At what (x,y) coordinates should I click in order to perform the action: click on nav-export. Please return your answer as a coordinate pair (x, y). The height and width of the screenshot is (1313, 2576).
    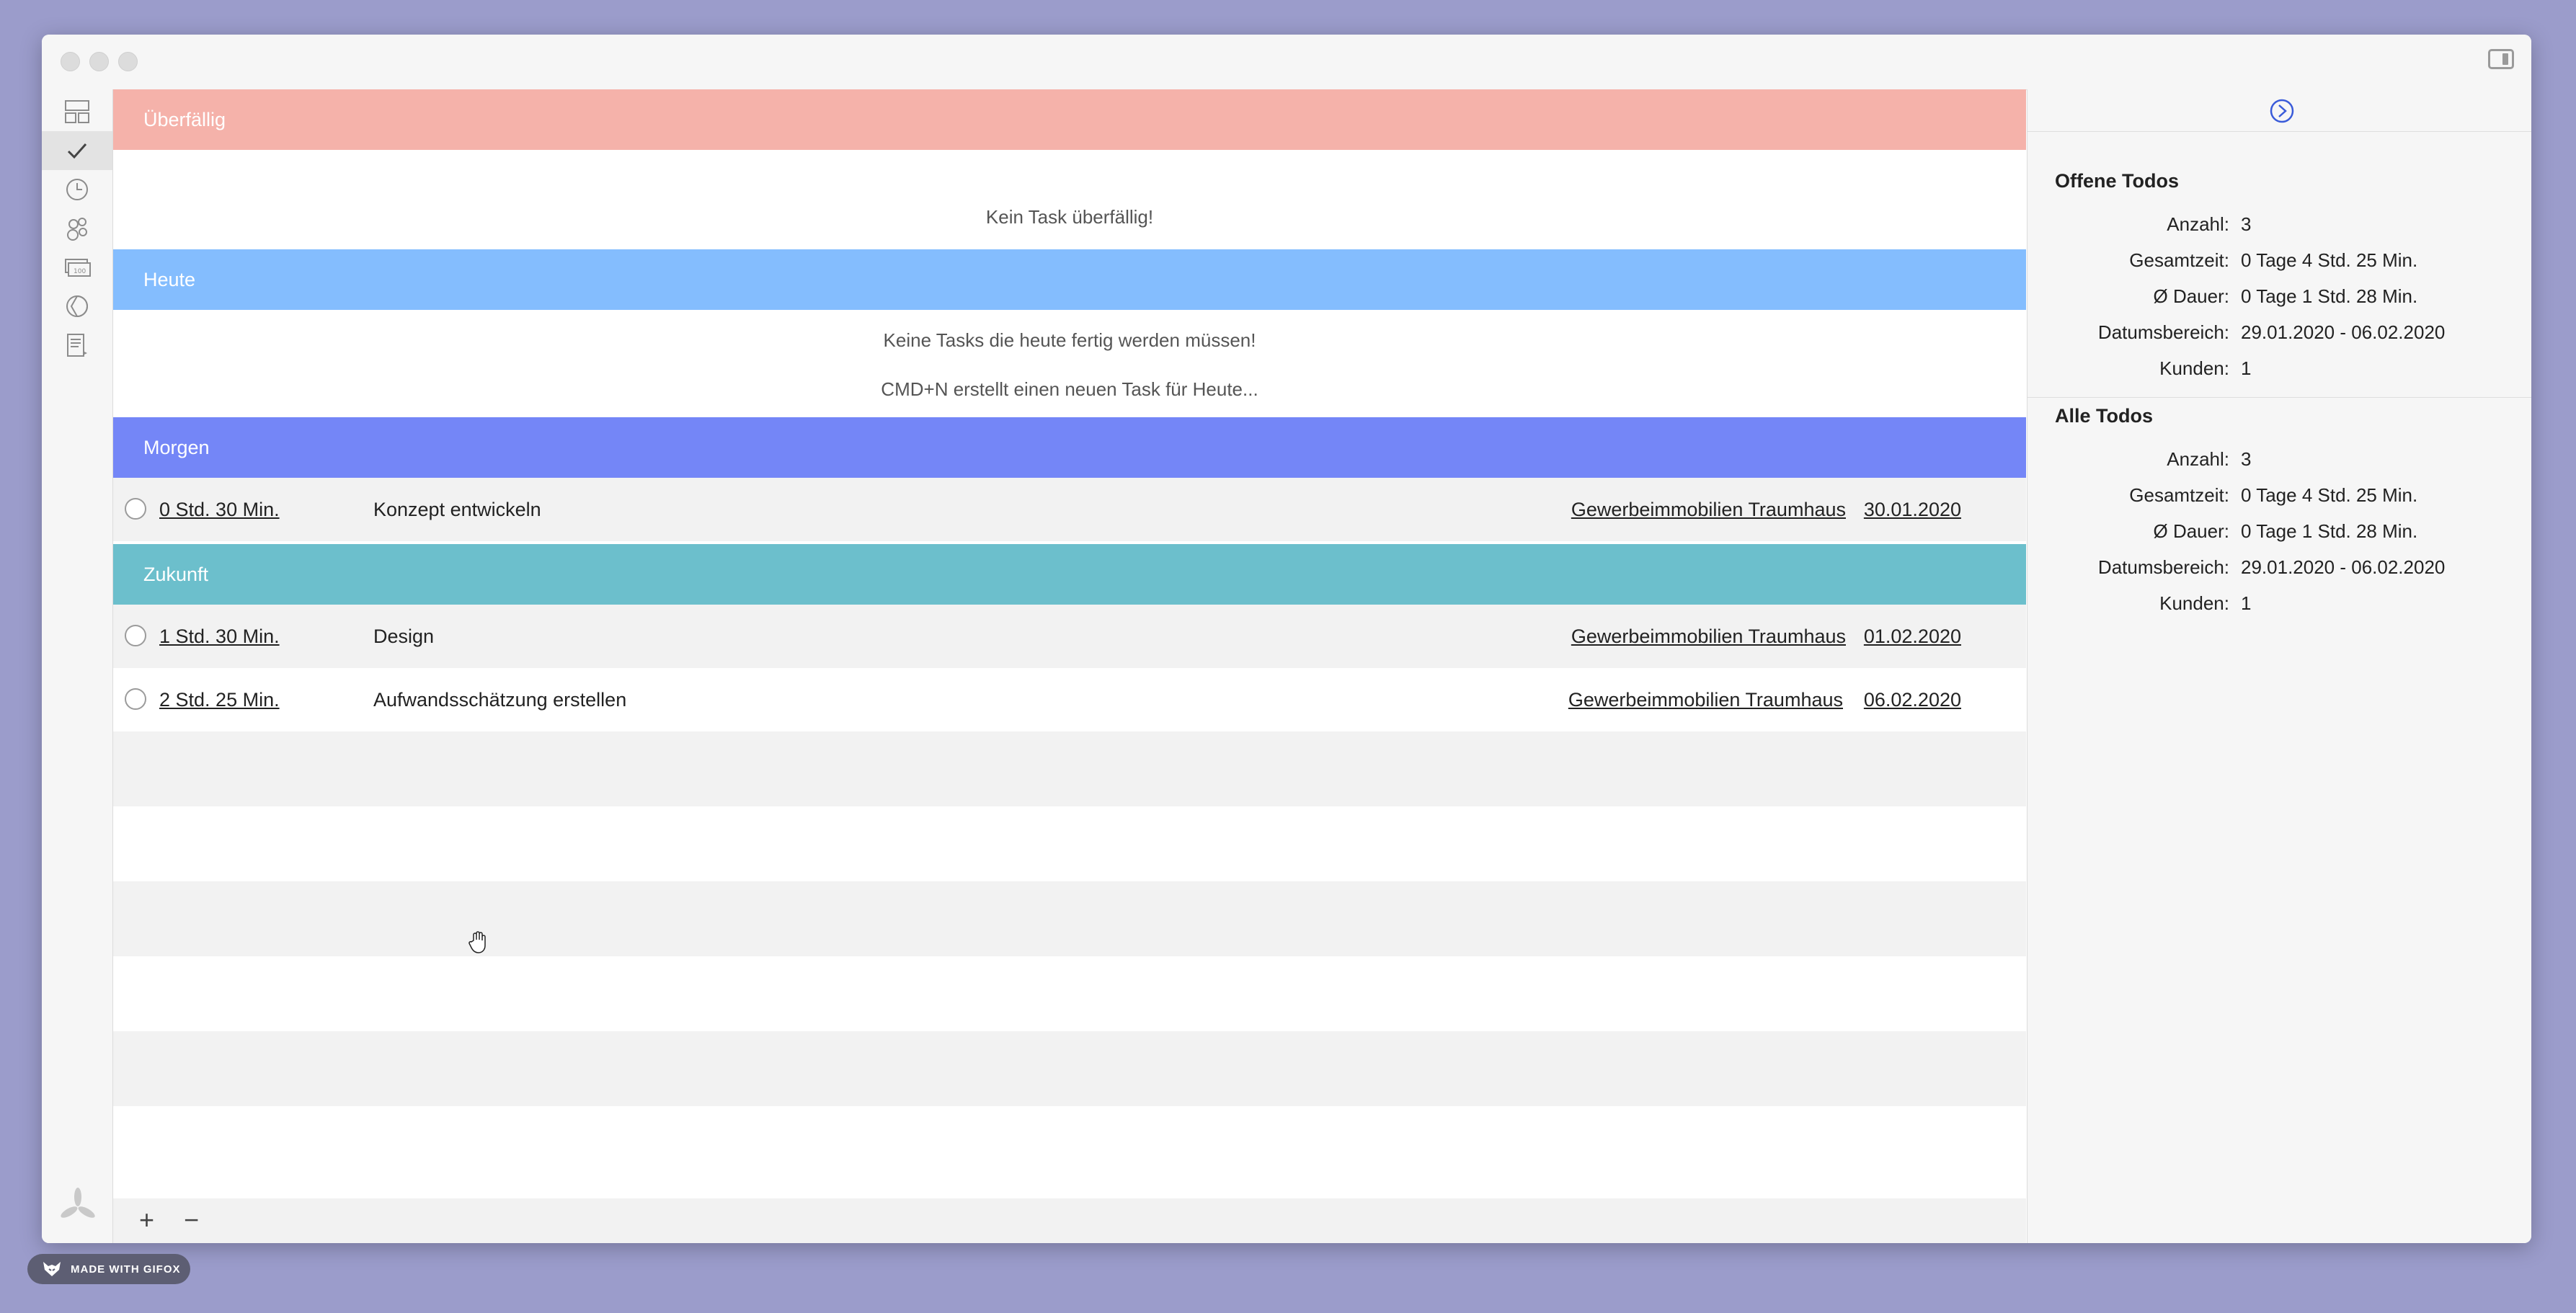
    Looking at the image, I should click on (77, 345).